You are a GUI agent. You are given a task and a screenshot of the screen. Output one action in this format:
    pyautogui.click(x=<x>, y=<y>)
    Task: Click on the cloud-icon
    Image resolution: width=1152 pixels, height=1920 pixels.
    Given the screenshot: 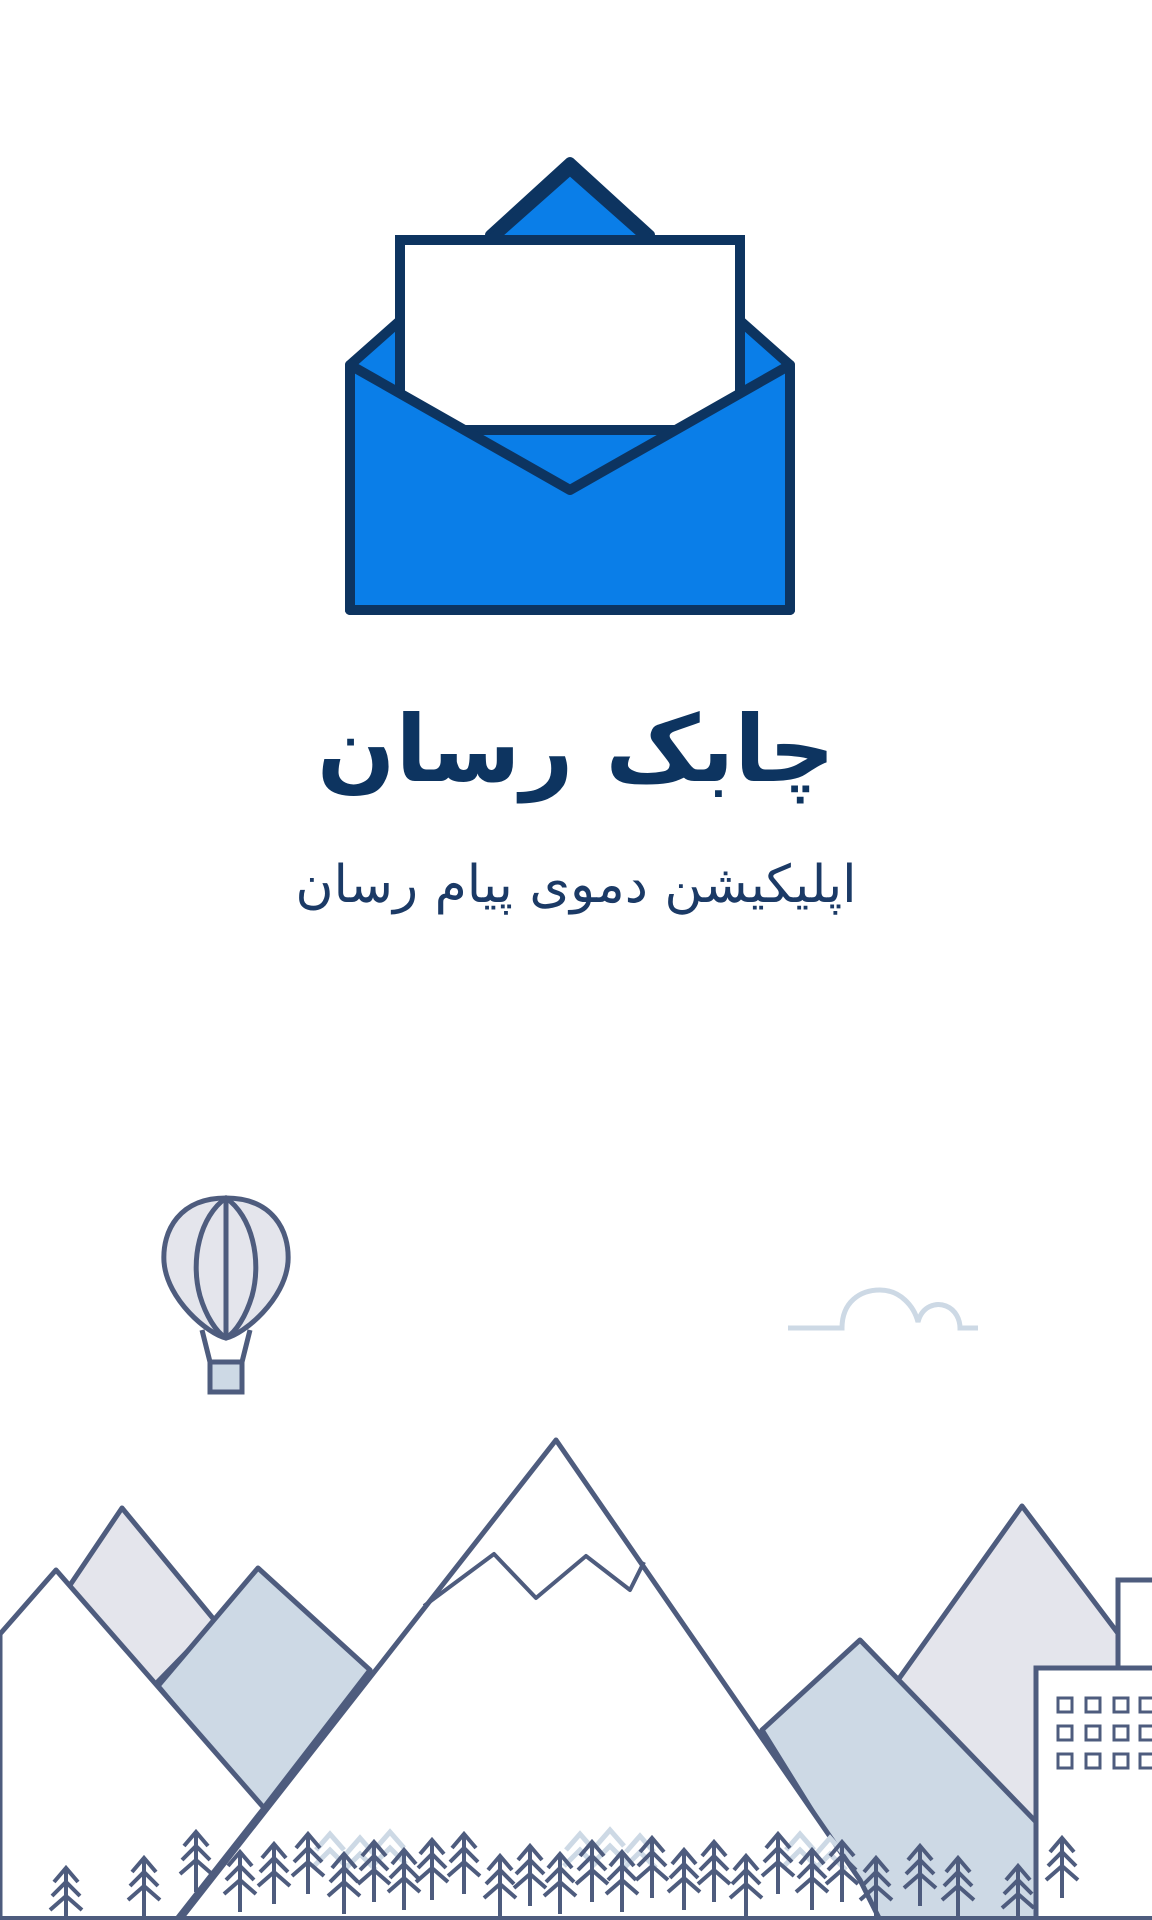 What is the action you would take?
    pyautogui.click(x=883, y=1309)
    